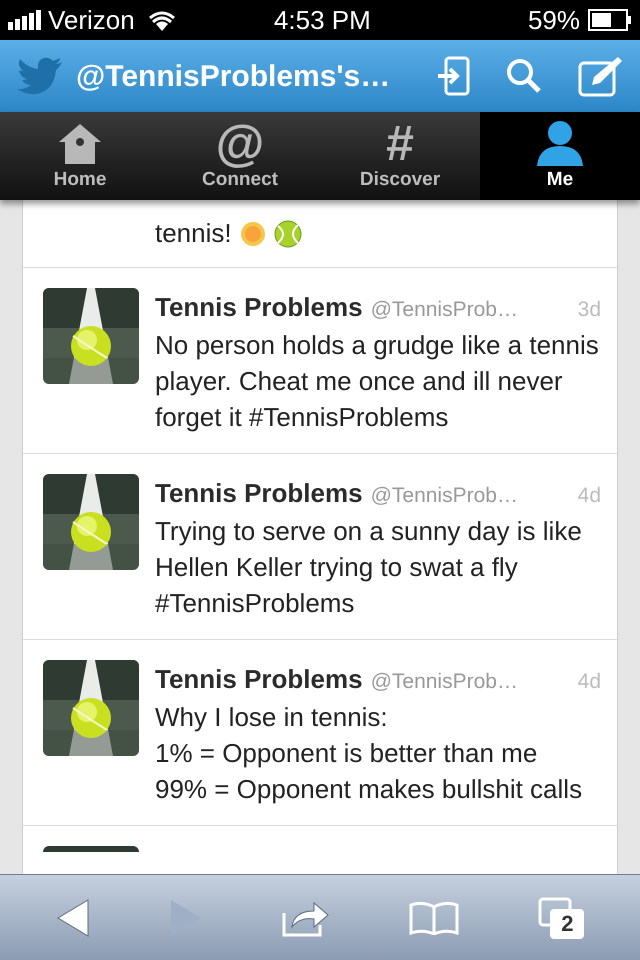  I want to click on battery-icon, so click(610, 20).